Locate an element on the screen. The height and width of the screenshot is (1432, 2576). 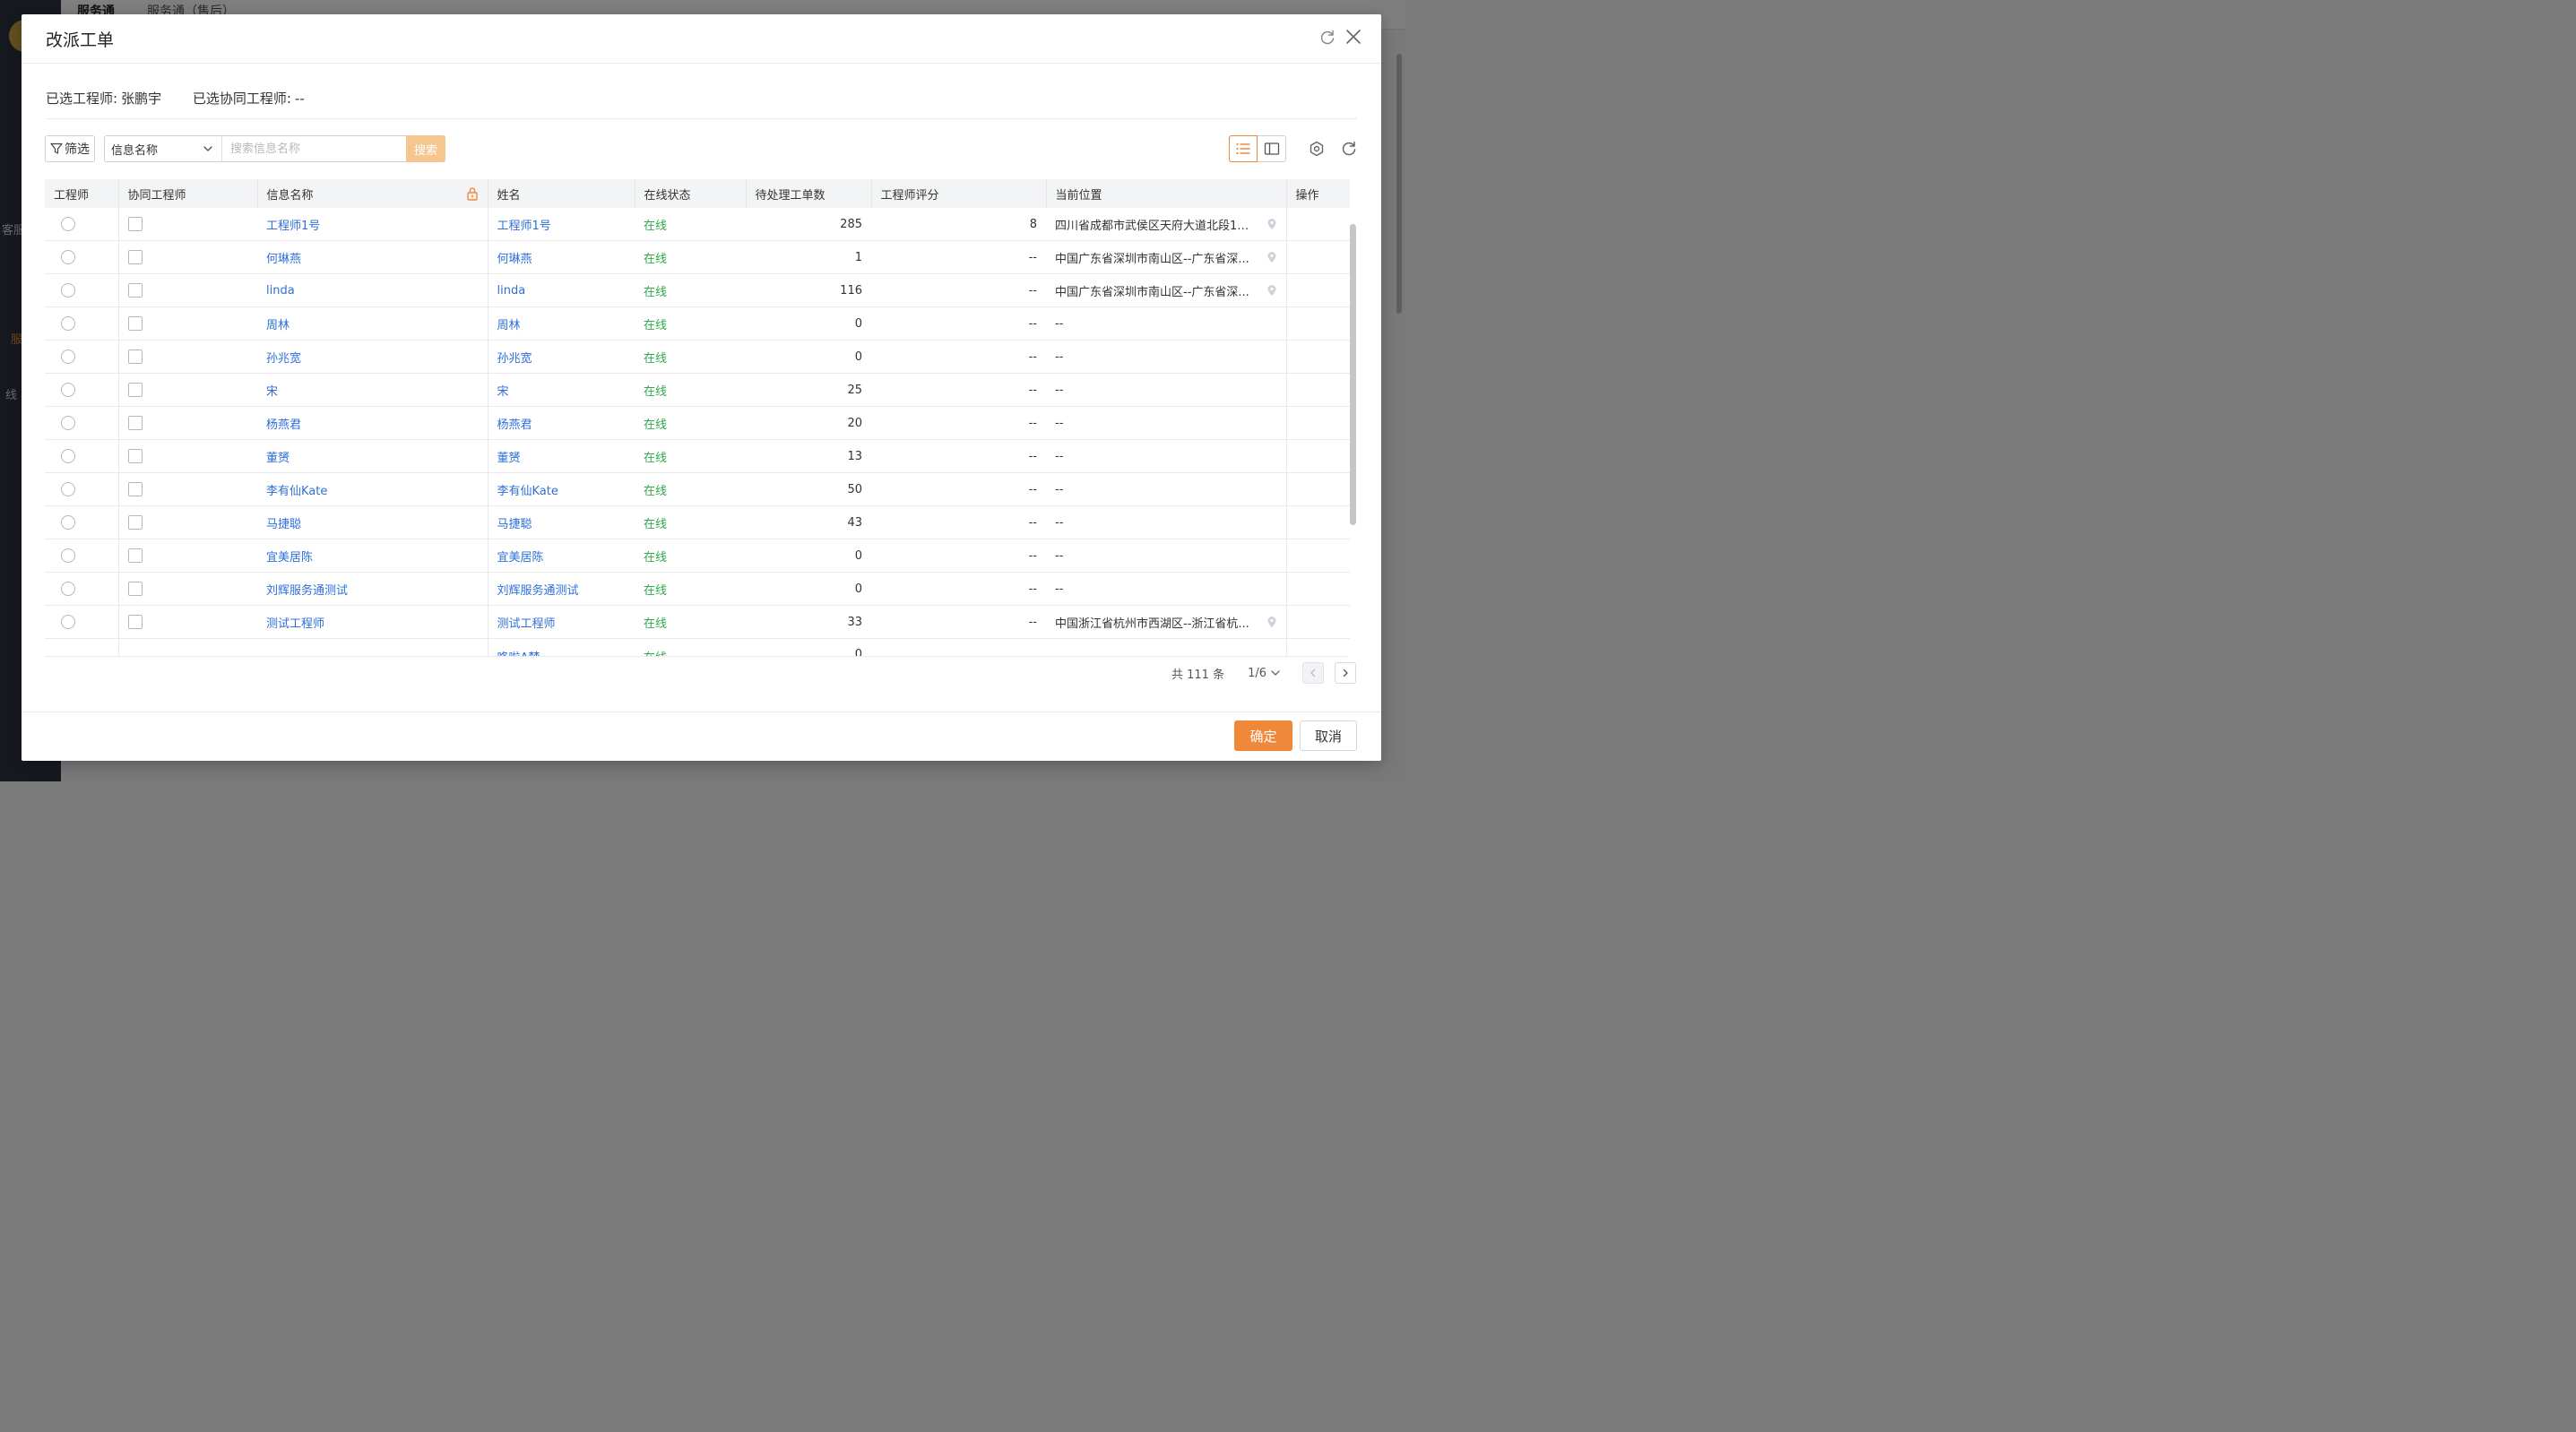
page-select: 1/6 is located at coordinates (1264, 673).